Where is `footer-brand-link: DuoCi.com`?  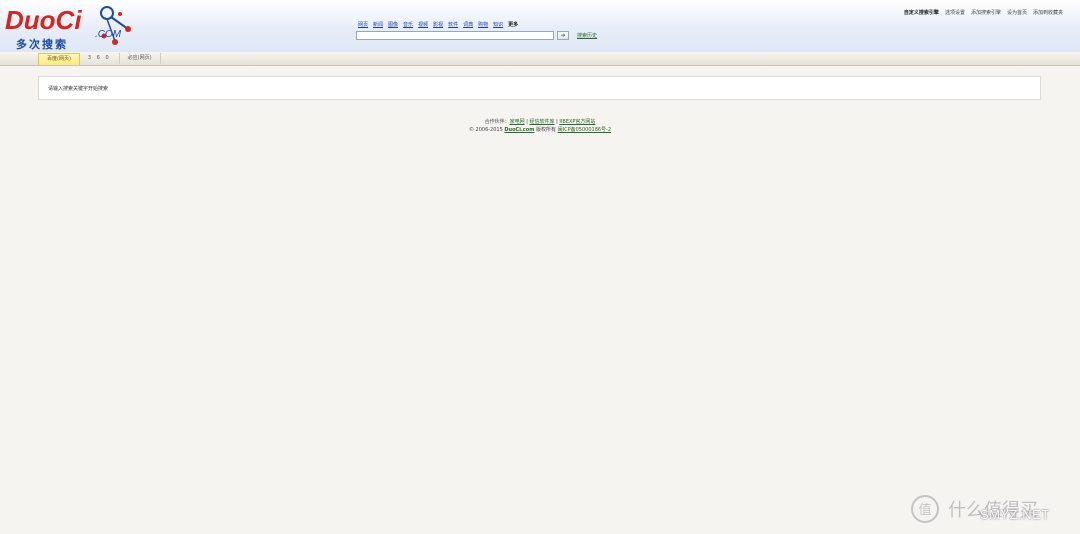
footer-brand-link: DuoCi.com is located at coordinates (519, 130).